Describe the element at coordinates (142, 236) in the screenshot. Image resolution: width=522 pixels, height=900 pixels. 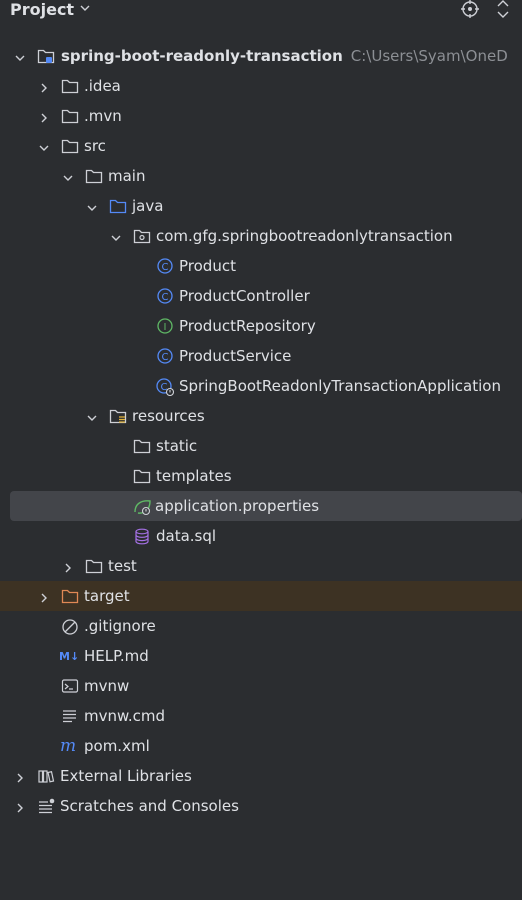
I see `package-icon` at that location.